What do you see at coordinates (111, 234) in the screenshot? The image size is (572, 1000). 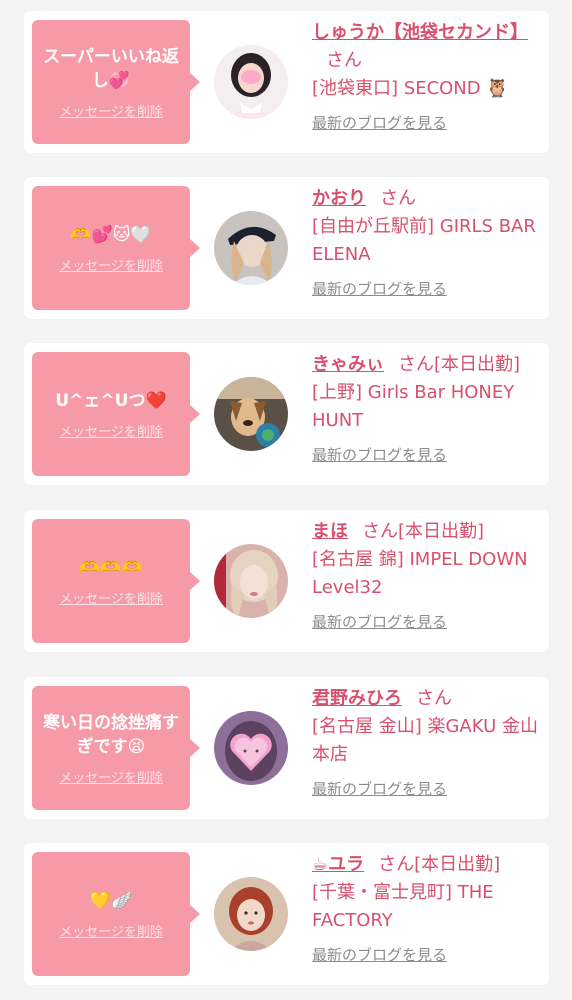 I see `message-text: 🫶💕🐱🤍` at bounding box center [111, 234].